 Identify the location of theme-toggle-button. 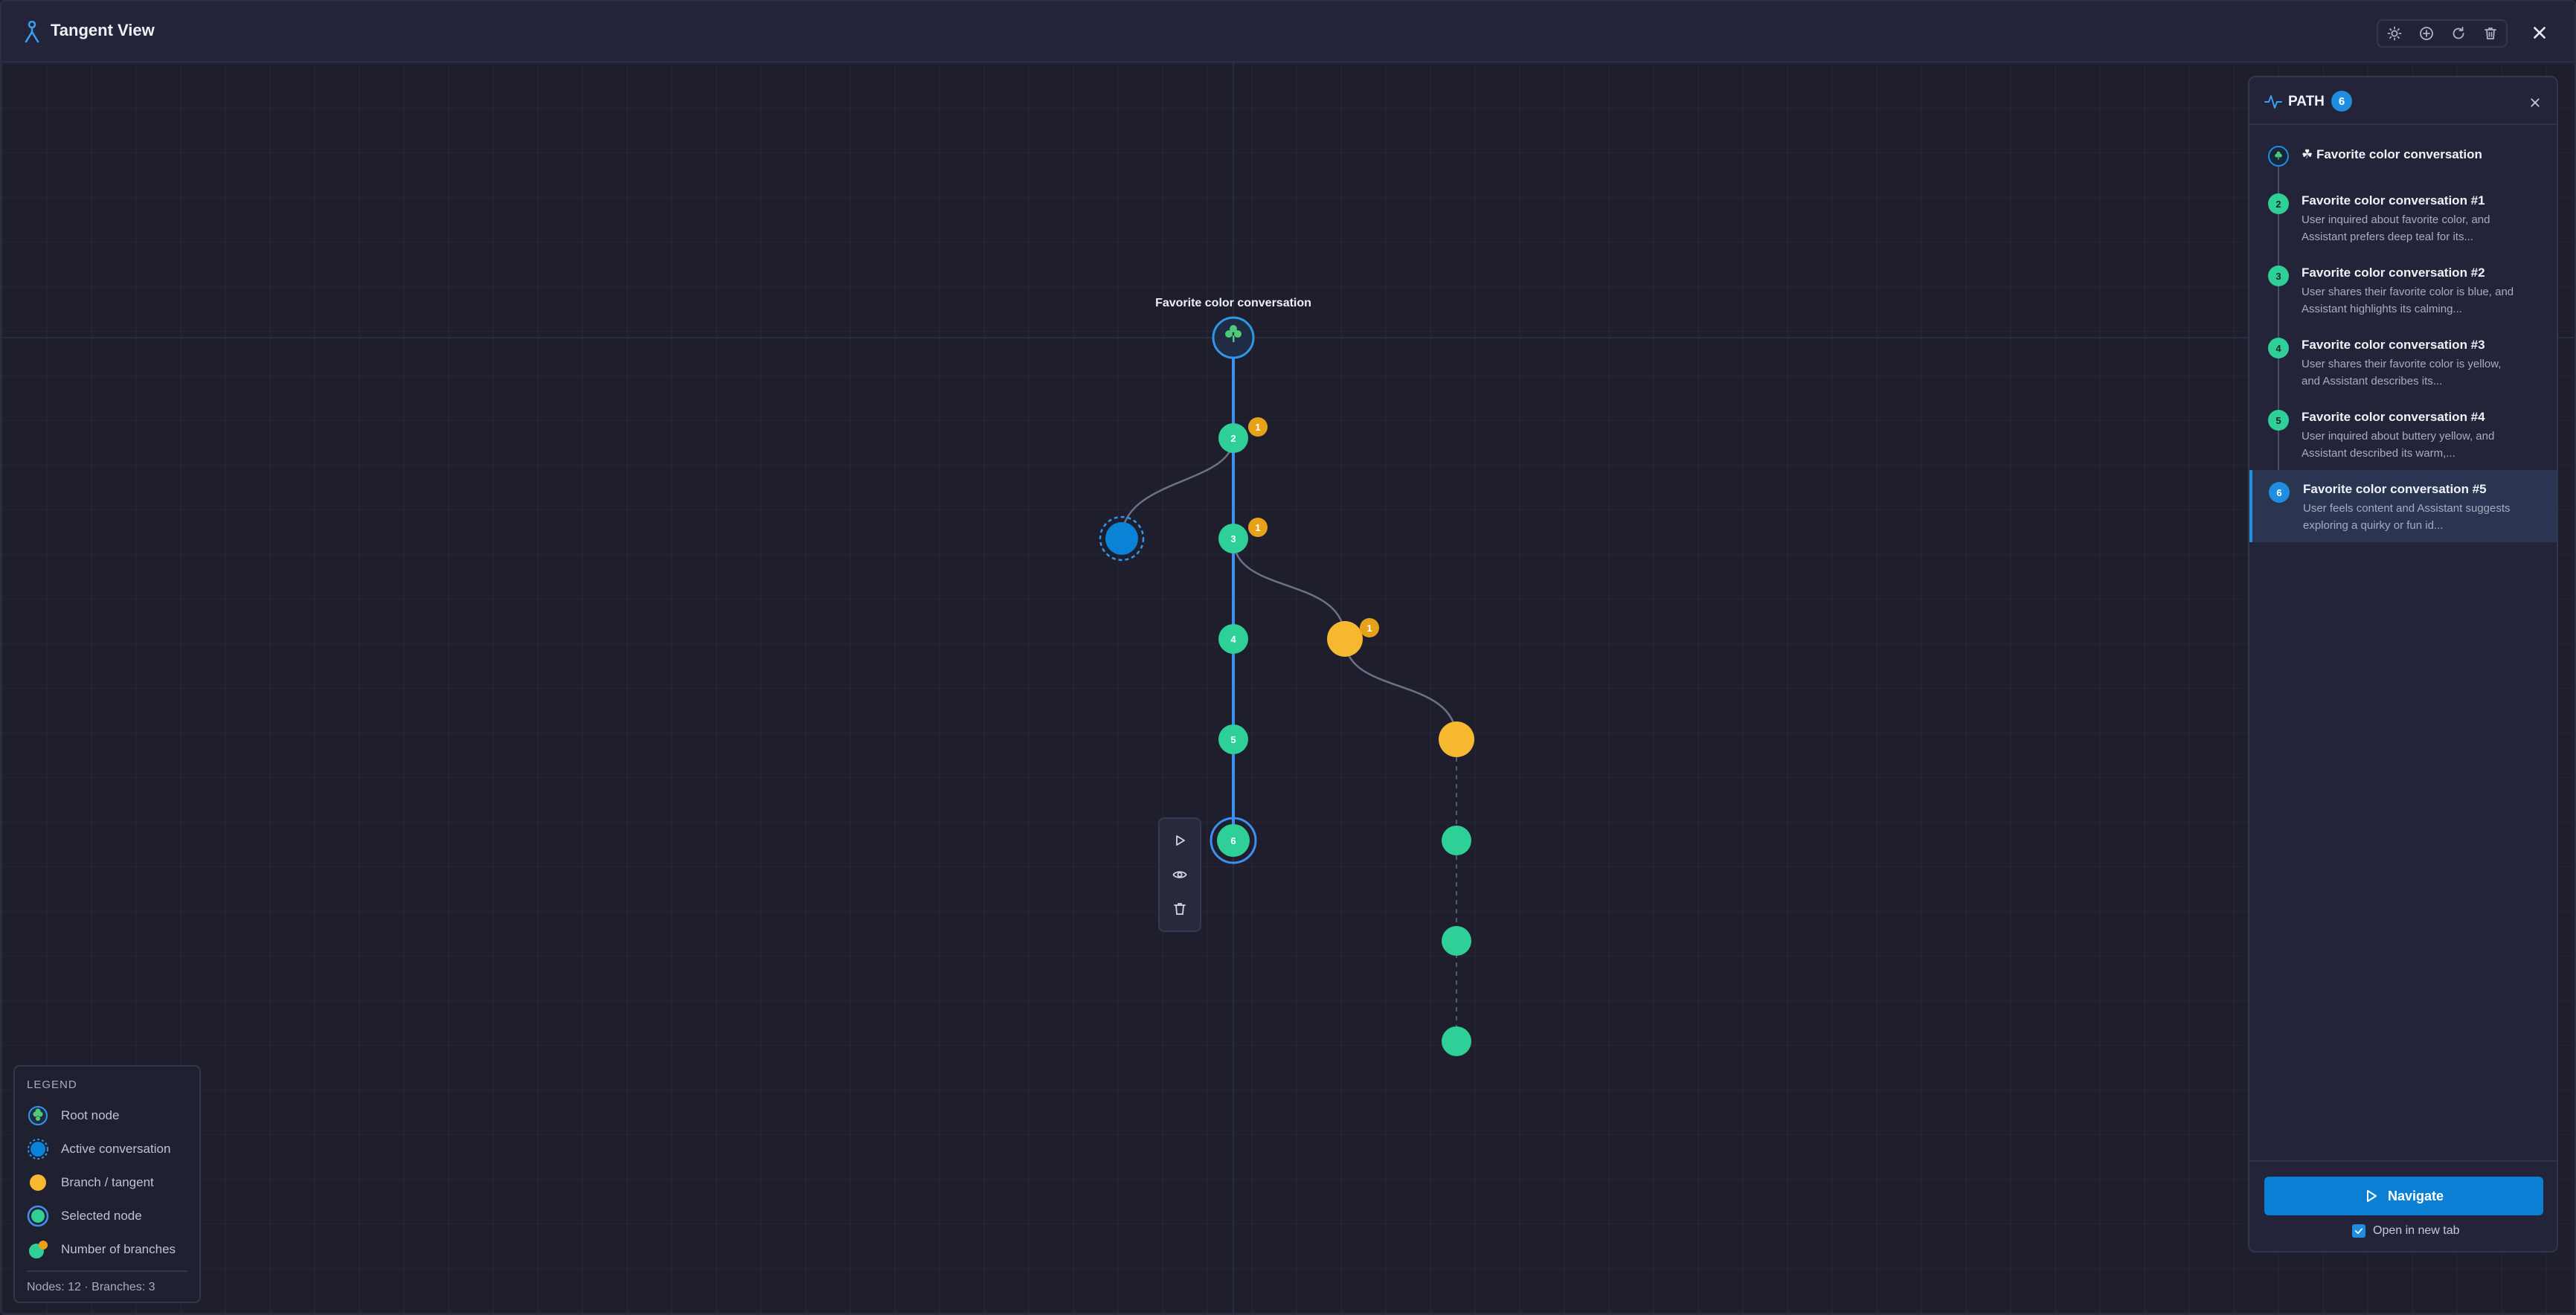
(2394, 33).